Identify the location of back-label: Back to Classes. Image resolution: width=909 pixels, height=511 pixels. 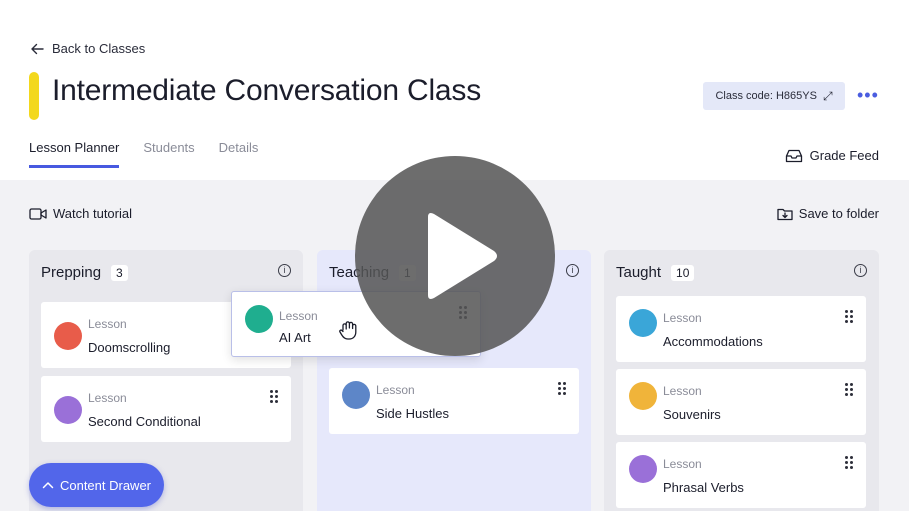
(99, 48).